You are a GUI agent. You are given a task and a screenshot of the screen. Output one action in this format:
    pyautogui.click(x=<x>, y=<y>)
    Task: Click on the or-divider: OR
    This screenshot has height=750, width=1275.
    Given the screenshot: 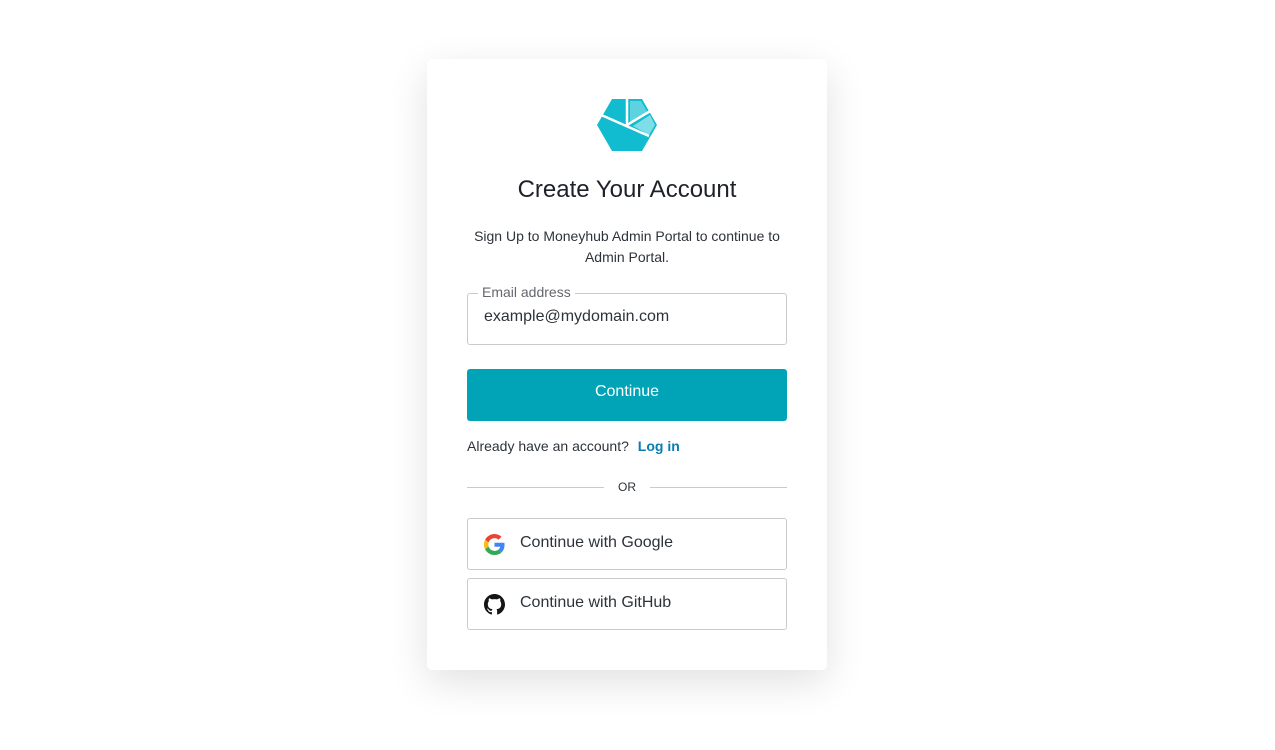 What is the action you would take?
    pyautogui.click(x=627, y=487)
    